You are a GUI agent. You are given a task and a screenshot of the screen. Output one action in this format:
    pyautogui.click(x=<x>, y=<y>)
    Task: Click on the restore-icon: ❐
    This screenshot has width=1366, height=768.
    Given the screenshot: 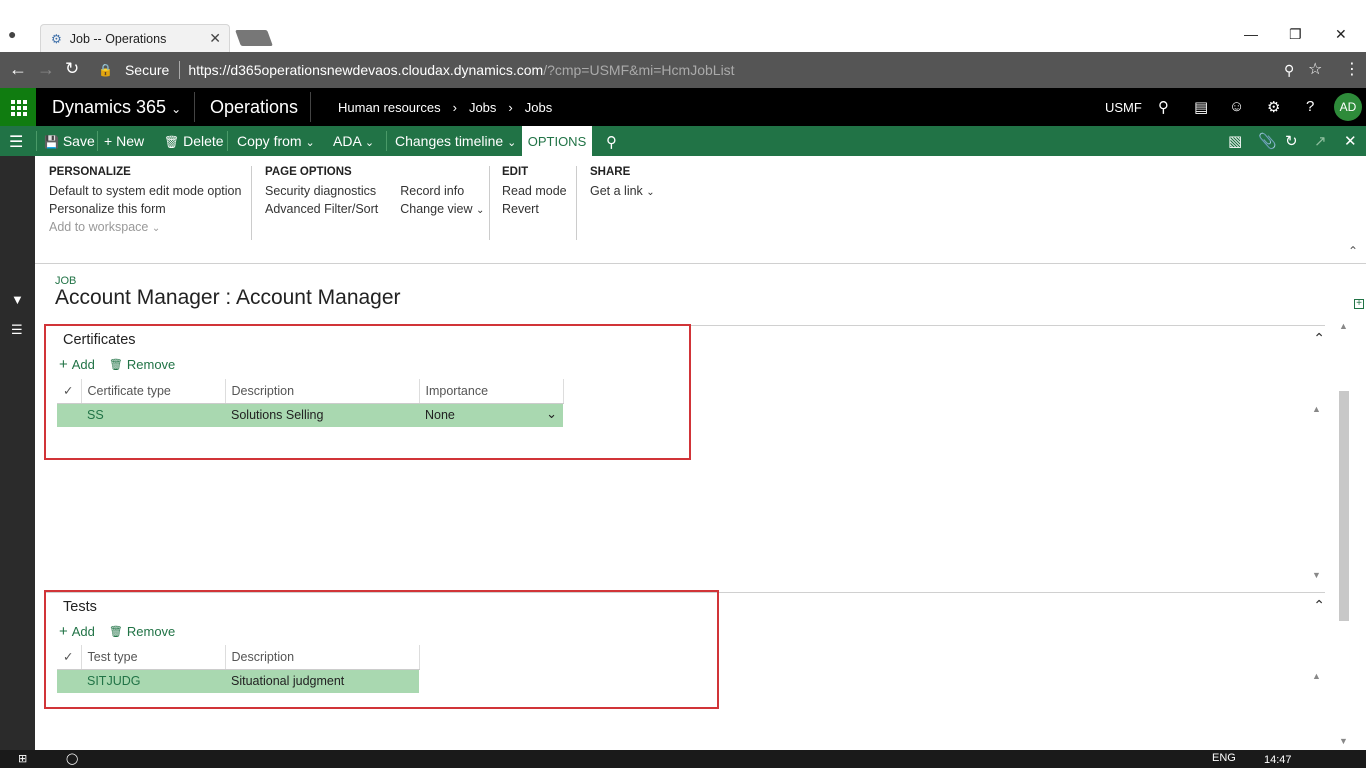 What is the action you would take?
    pyautogui.click(x=1295, y=34)
    